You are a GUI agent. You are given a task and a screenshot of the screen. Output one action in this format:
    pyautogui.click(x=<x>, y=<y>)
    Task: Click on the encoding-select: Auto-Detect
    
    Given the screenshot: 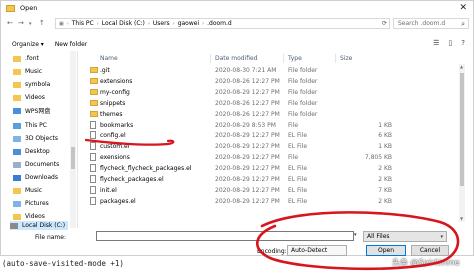 What is the action you would take?
    pyautogui.click(x=317, y=250)
    